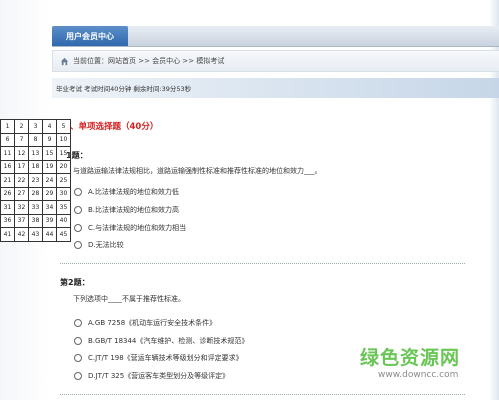 Image resolution: width=499 pixels, height=400 pixels. I want to click on breadcrumb-text: 当前位置：网站首页 >> 会员中心 >> 模拟考试, so click(149, 61).